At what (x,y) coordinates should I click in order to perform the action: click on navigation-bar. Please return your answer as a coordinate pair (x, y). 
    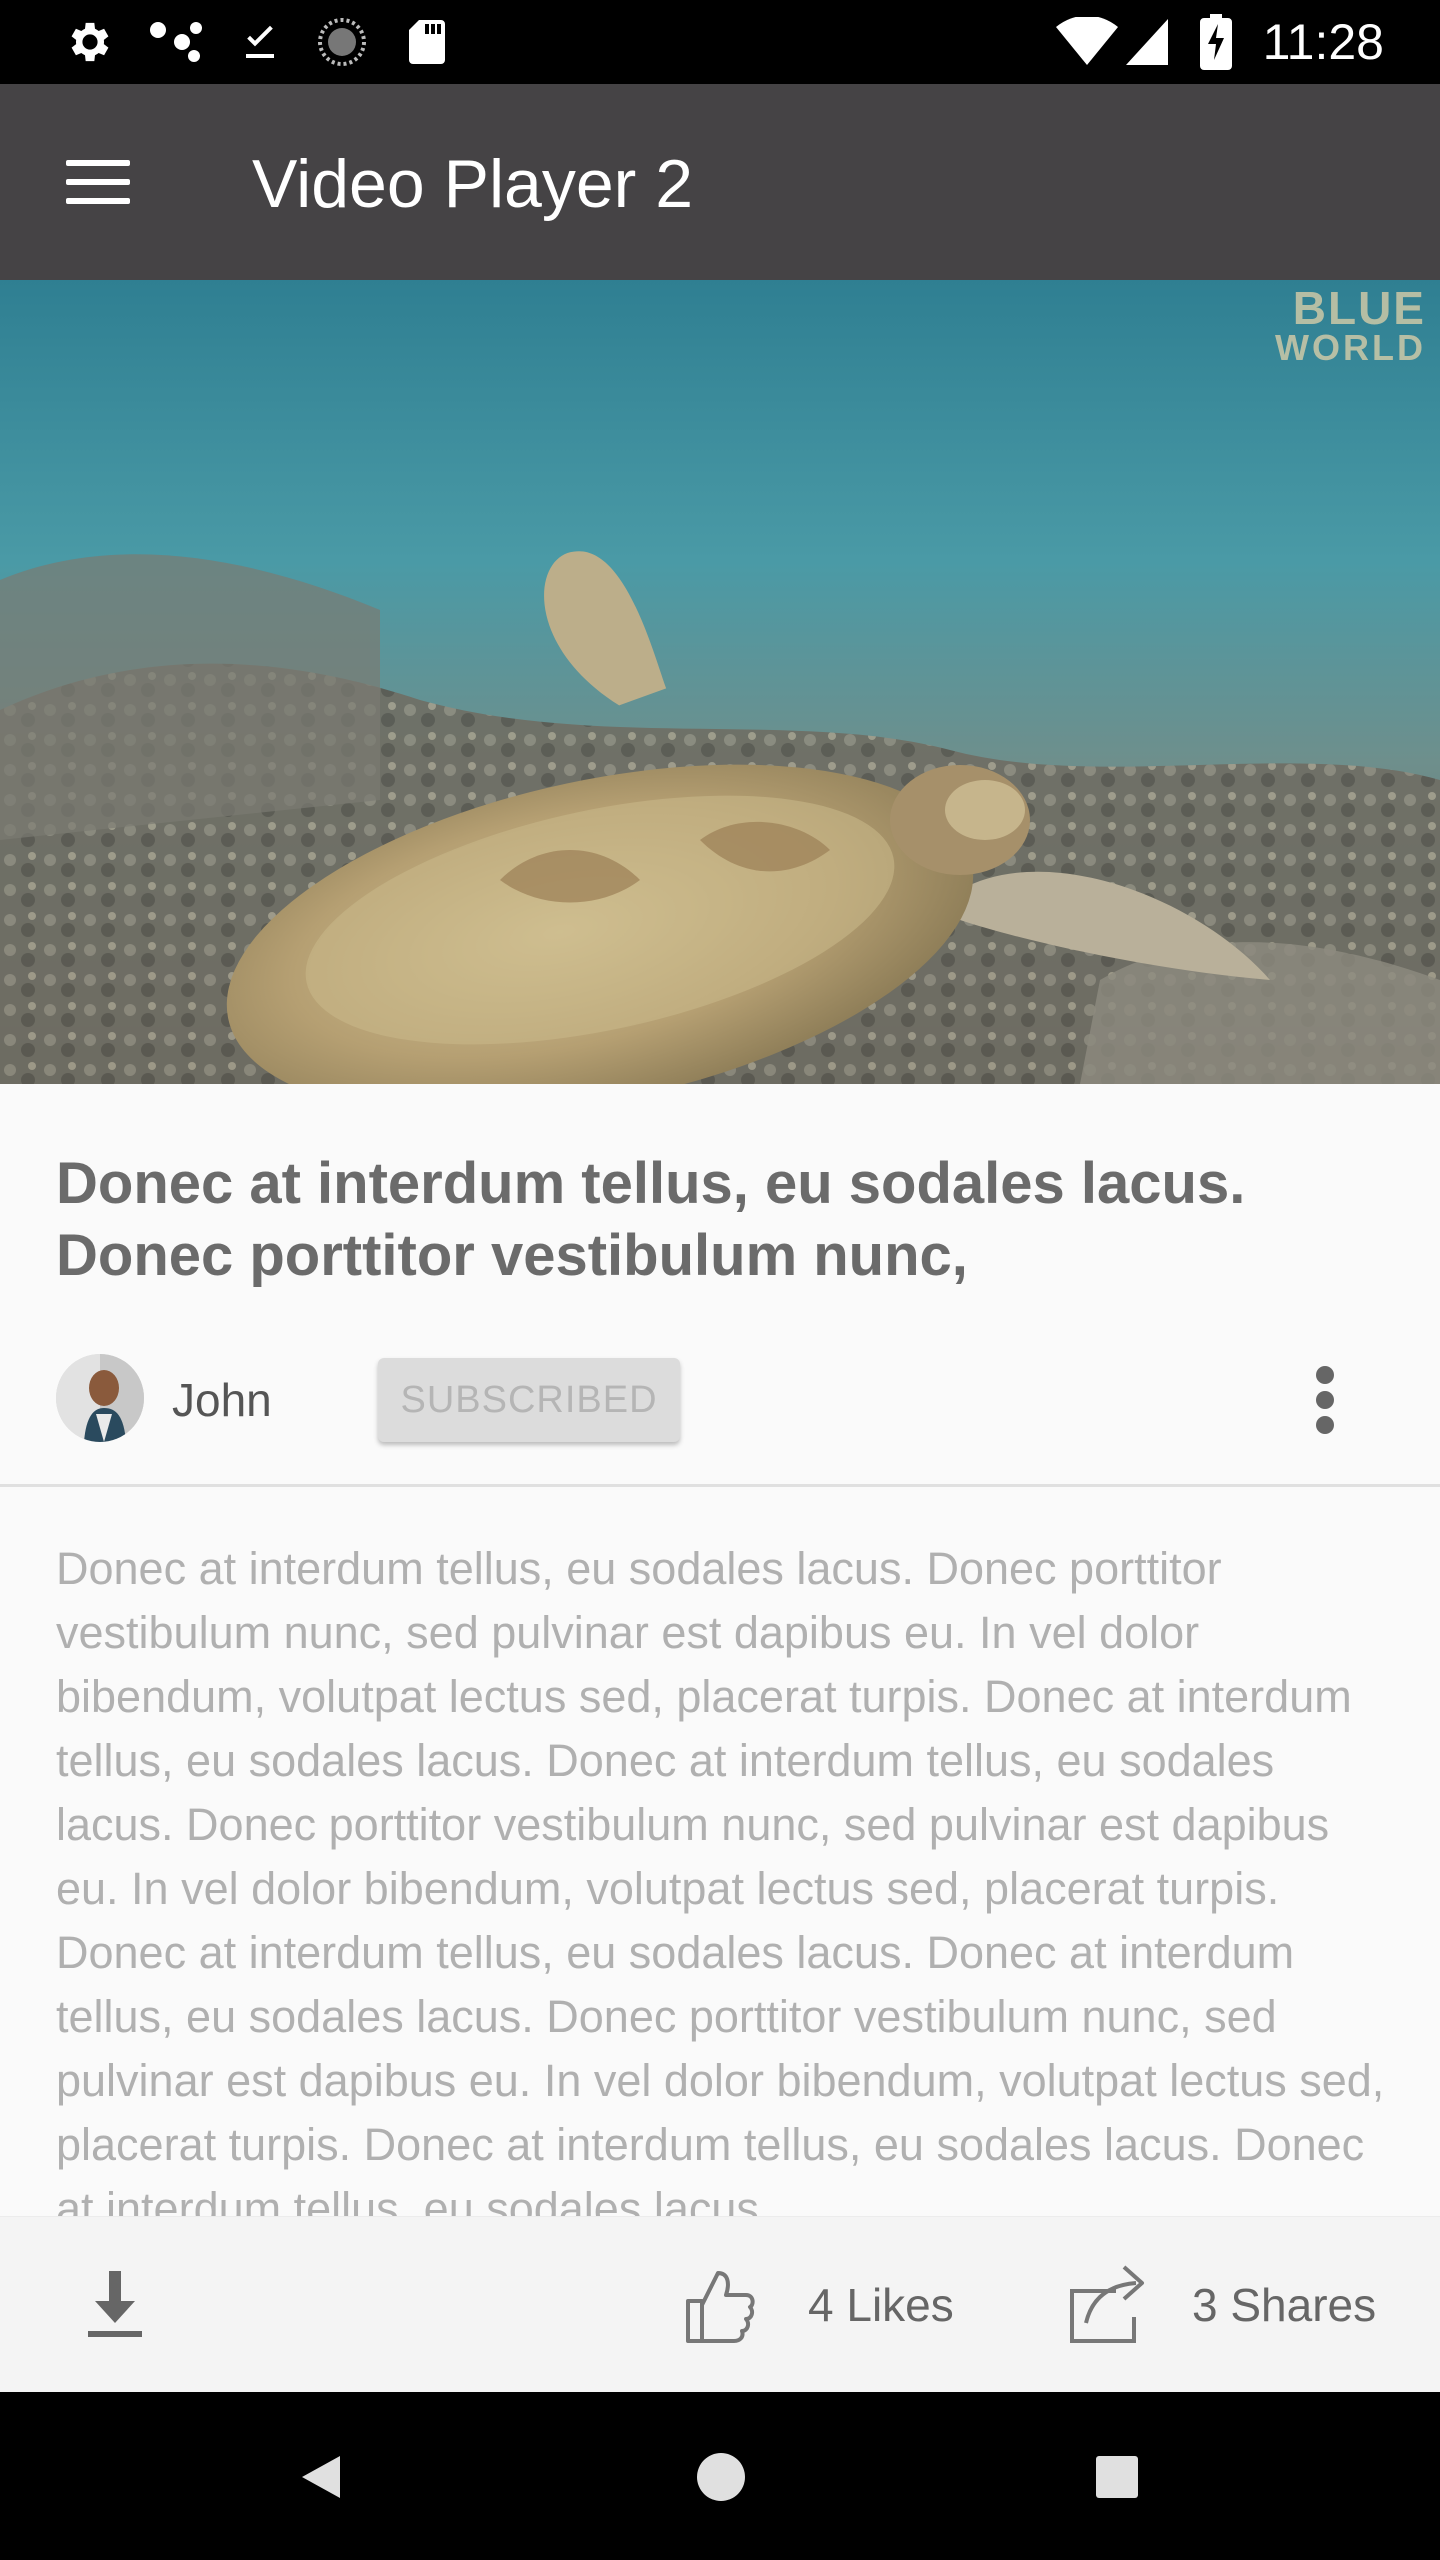
    Looking at the image, I should click on (720, 2476).